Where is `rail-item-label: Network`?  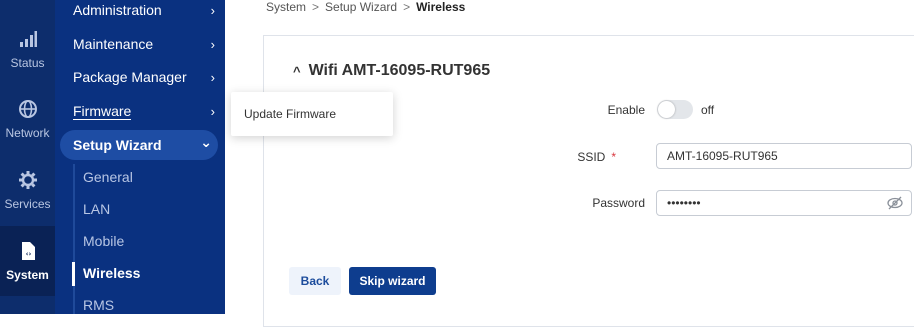
rail-item-label: Network is located at coordinates (27, 133).